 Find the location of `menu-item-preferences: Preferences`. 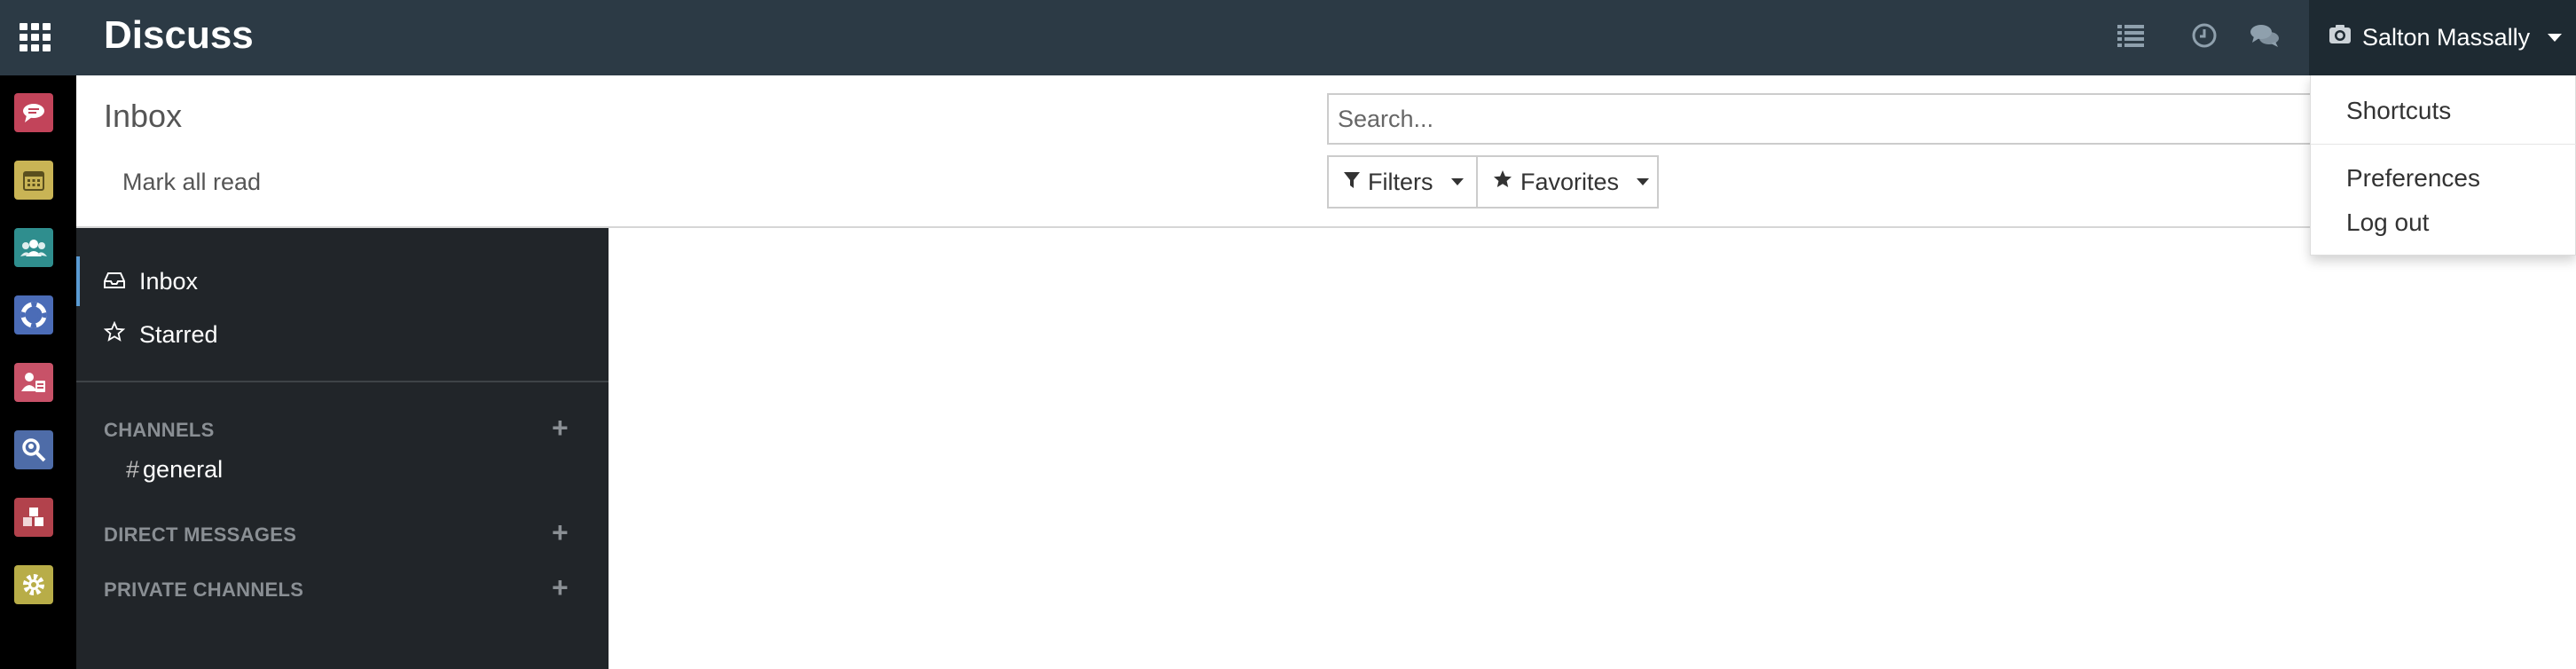

menu-item-preferences: Preferences is located at coordinates (2413, 178).